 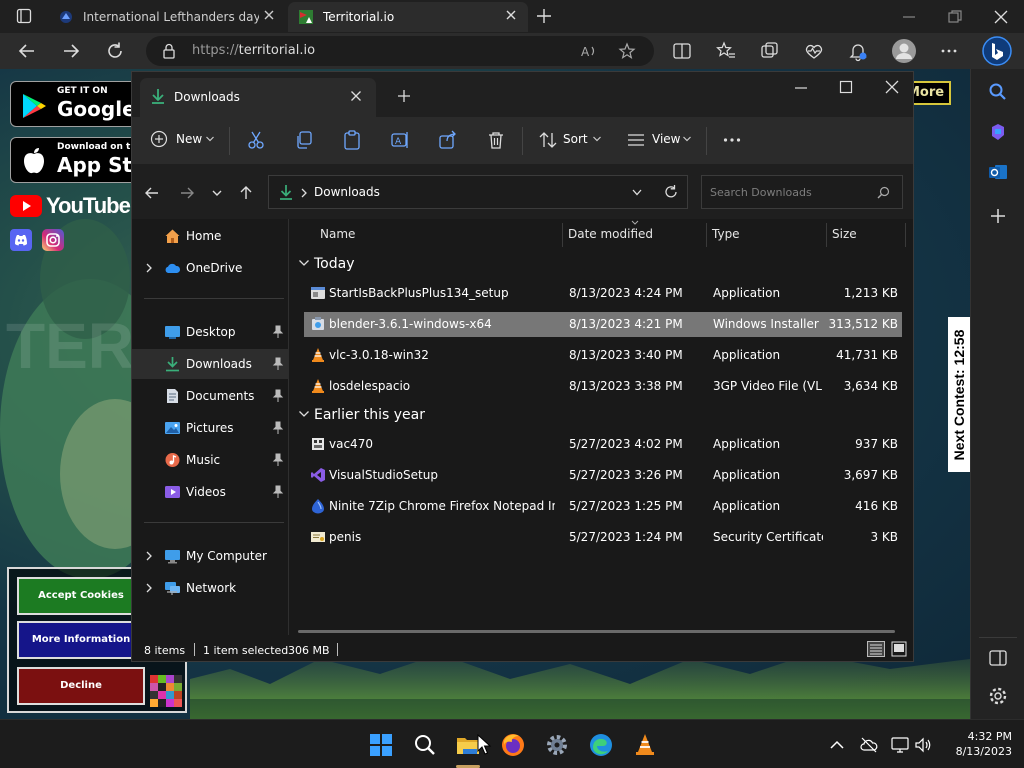 What do you see at coordinates (81, 596) in the screenshot?
I see `accept-cookies-button: Accept Cookies` at bounding box center [81, 596].